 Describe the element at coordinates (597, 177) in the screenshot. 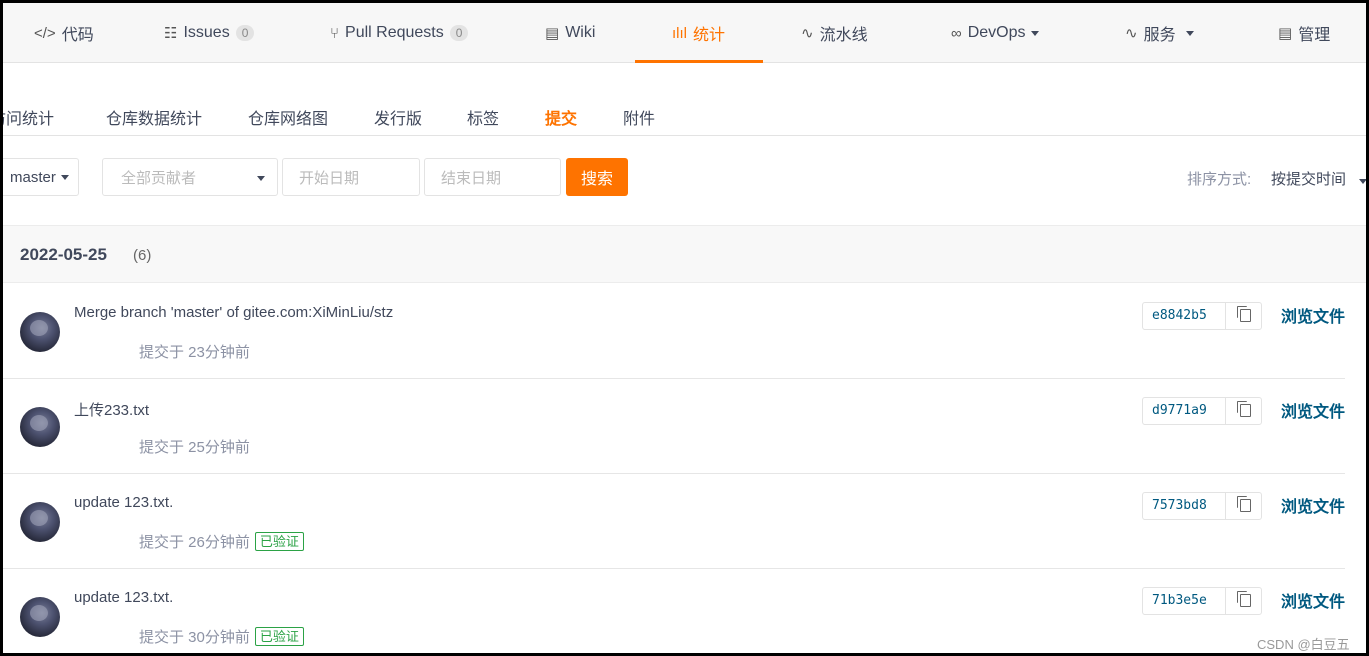

I see `search-button: 搜索` at that location.